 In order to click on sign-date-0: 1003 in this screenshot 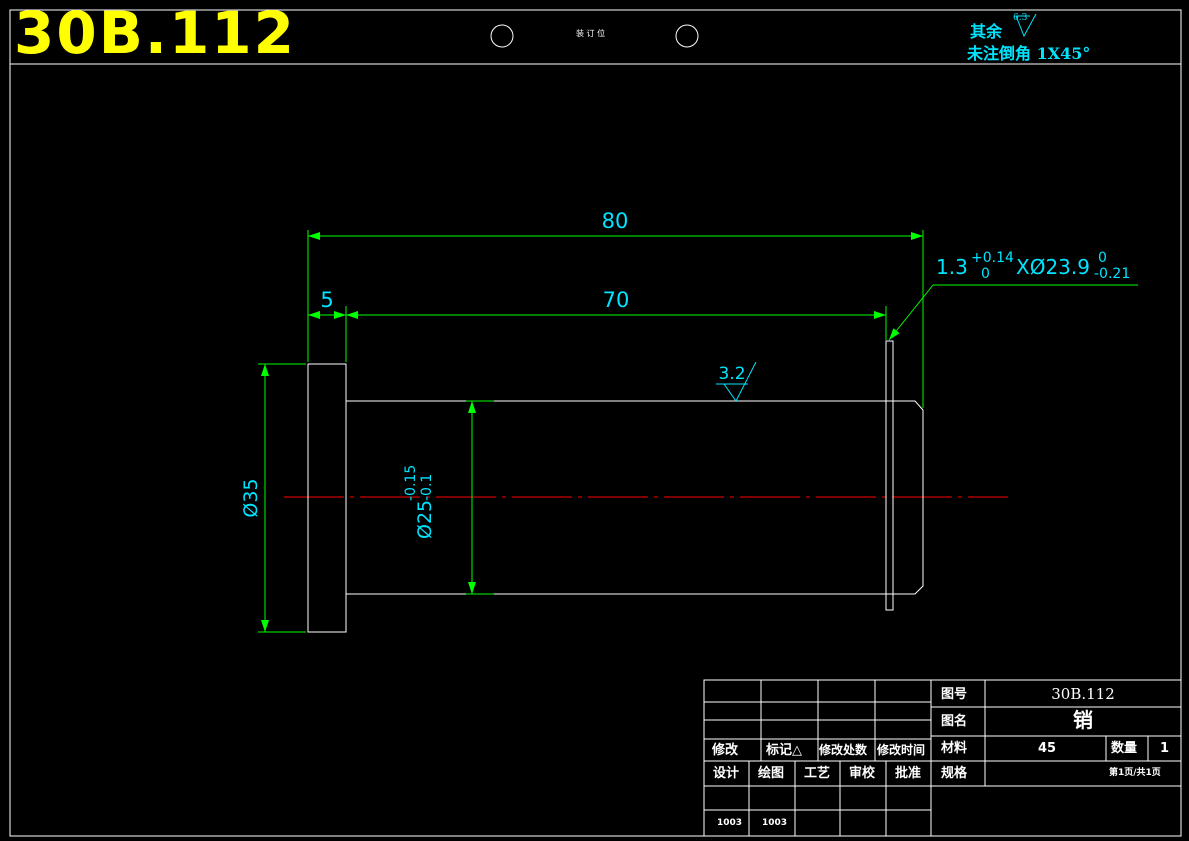, I will do `click(730, 823)`.